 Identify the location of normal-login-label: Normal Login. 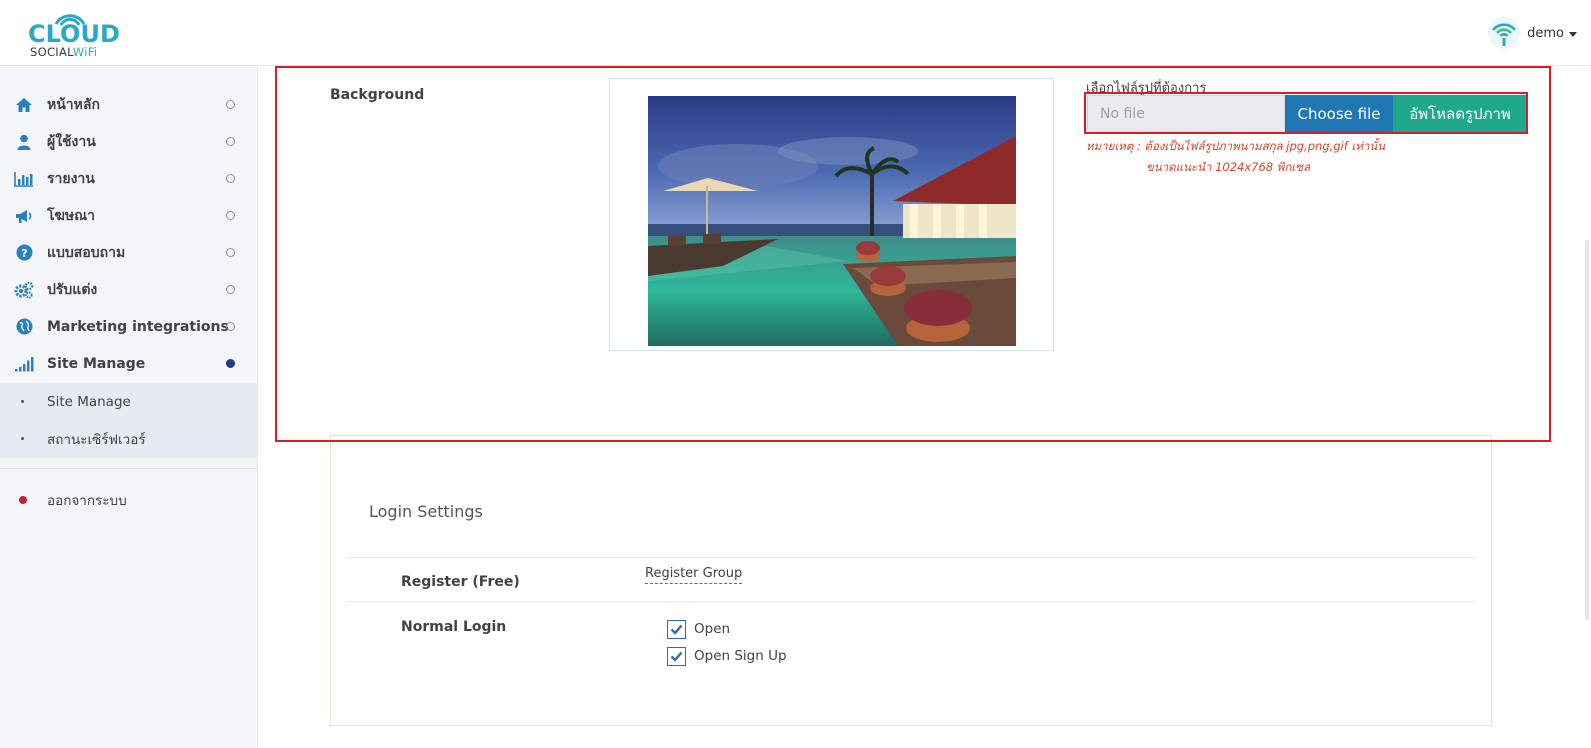
(454, 627).